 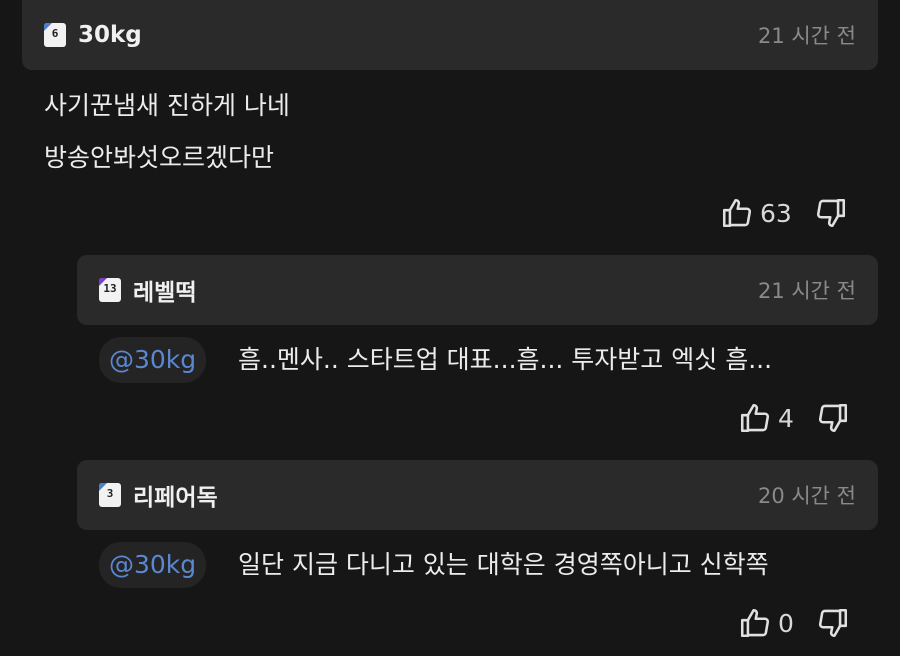 What do you see at coordinates (786, 623) in the screenshot?
I see `like-count: 0` at bounding box center [786, 623].